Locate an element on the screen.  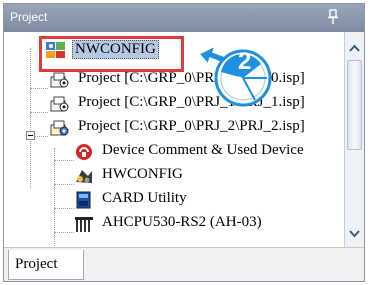
vertical-scrollbar is located at coordinates (354, 139).